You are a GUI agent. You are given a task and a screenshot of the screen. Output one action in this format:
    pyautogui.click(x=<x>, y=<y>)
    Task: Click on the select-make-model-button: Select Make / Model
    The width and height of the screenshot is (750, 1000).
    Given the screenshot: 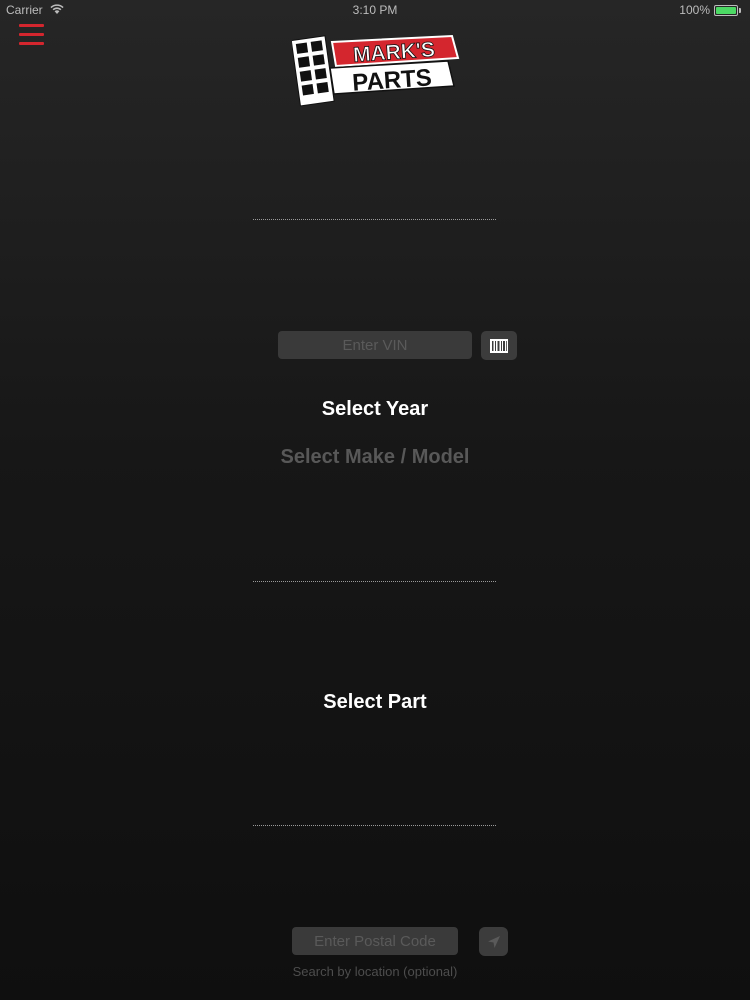 What is the action you would take?
    pyautogui.click(x=375, y=457)
    